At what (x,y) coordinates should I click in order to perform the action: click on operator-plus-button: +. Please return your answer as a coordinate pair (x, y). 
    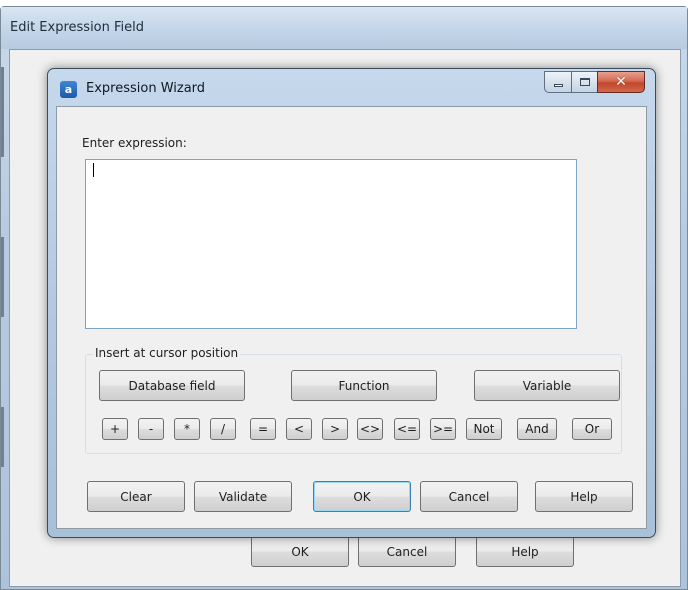
    Looking at the image, I should click on (115, 429).